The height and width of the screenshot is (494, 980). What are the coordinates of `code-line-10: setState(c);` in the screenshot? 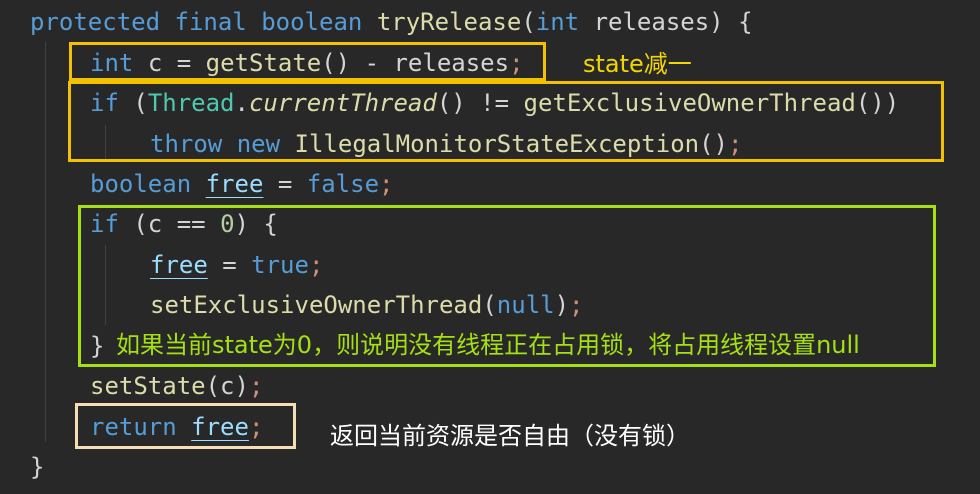 It's located at (176, 386).